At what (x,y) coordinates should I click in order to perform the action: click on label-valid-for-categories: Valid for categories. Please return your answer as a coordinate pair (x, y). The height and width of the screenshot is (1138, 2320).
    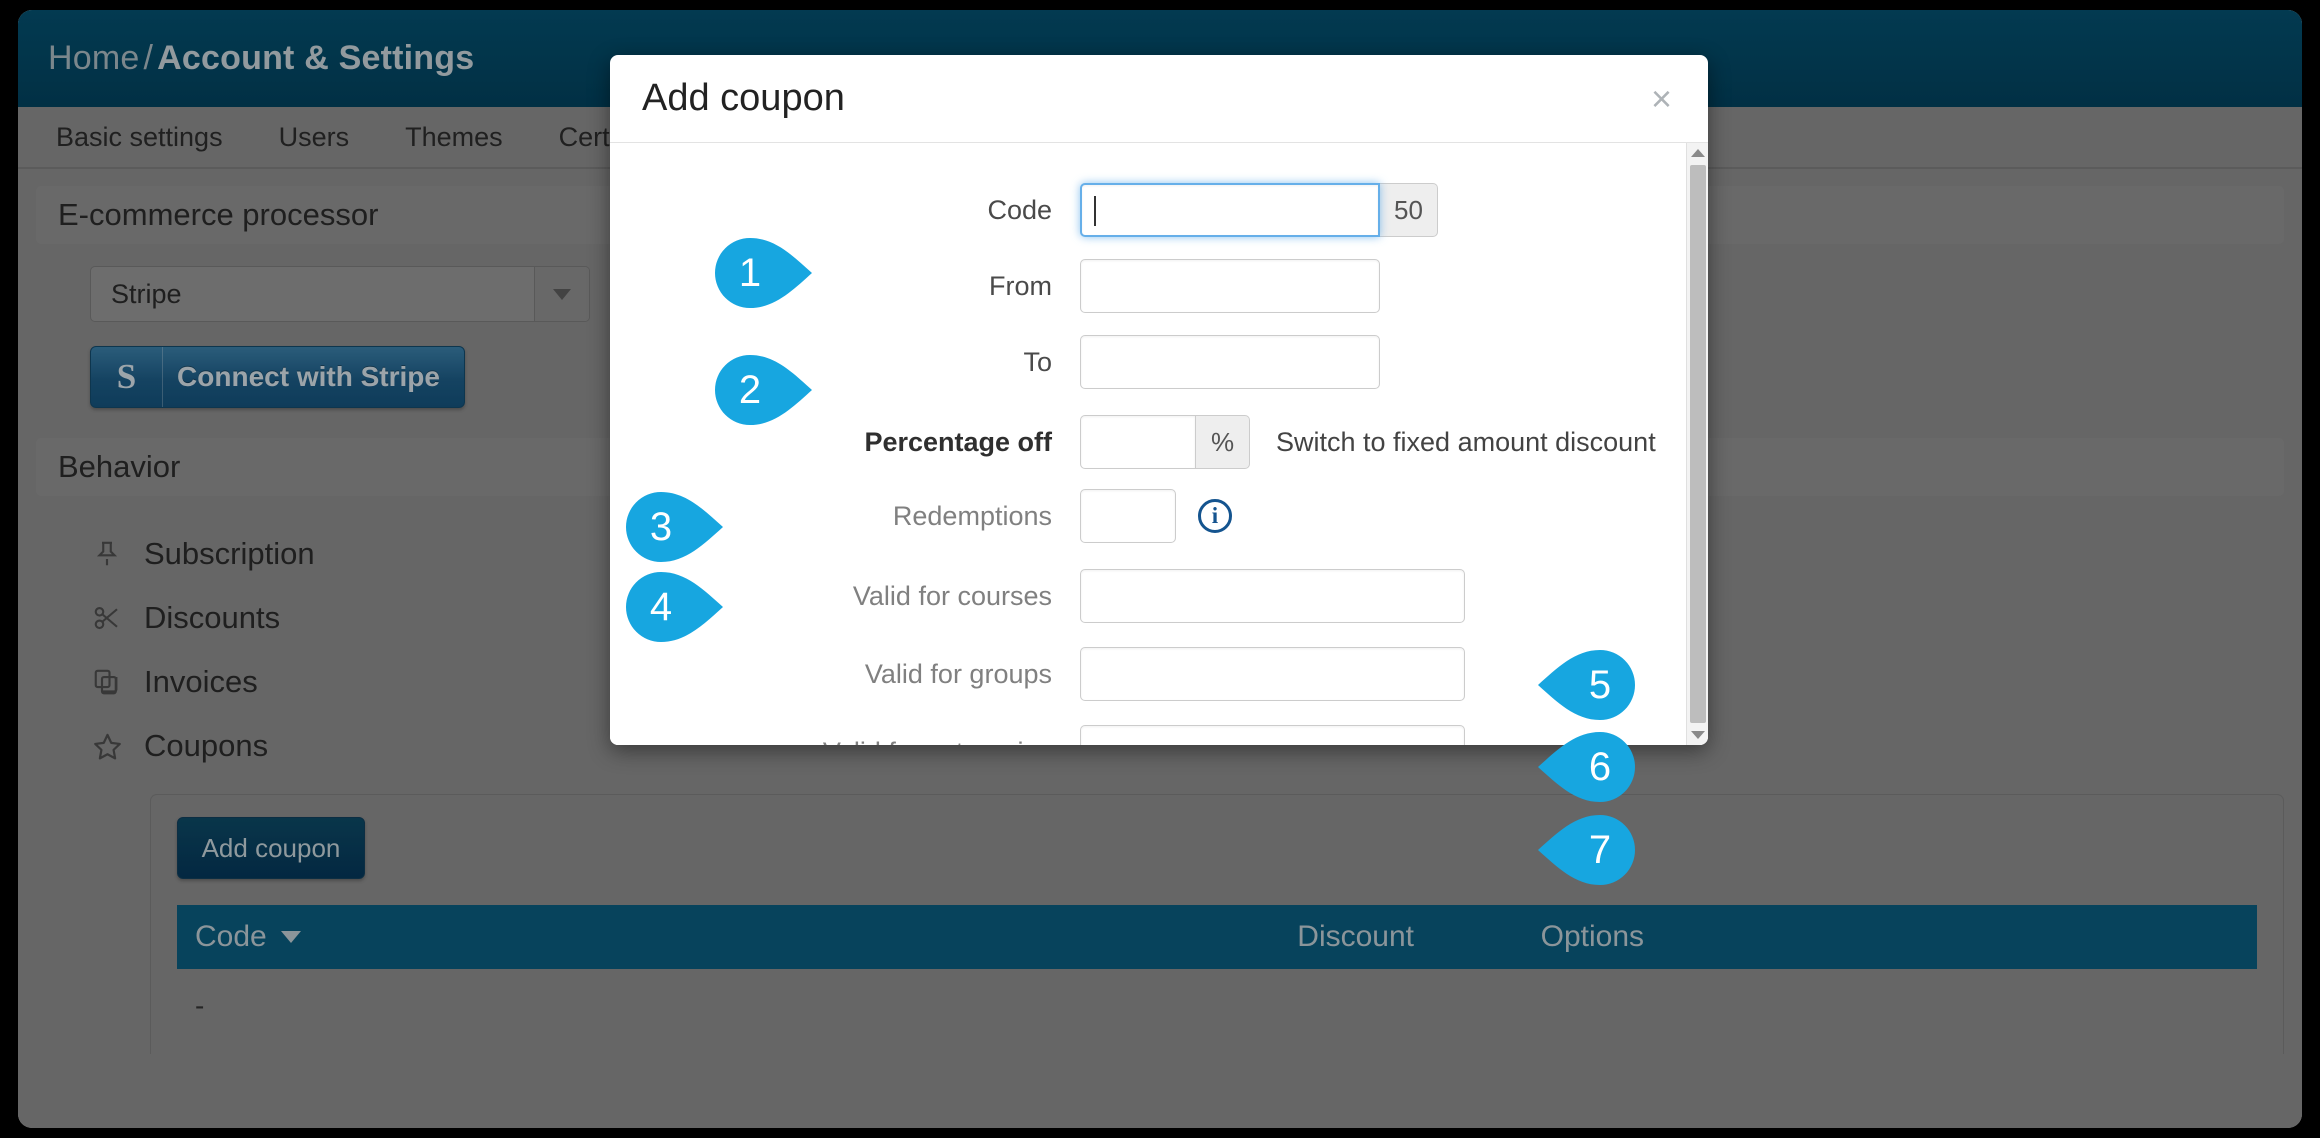
    Looking at the image, I should click on (845, 741).